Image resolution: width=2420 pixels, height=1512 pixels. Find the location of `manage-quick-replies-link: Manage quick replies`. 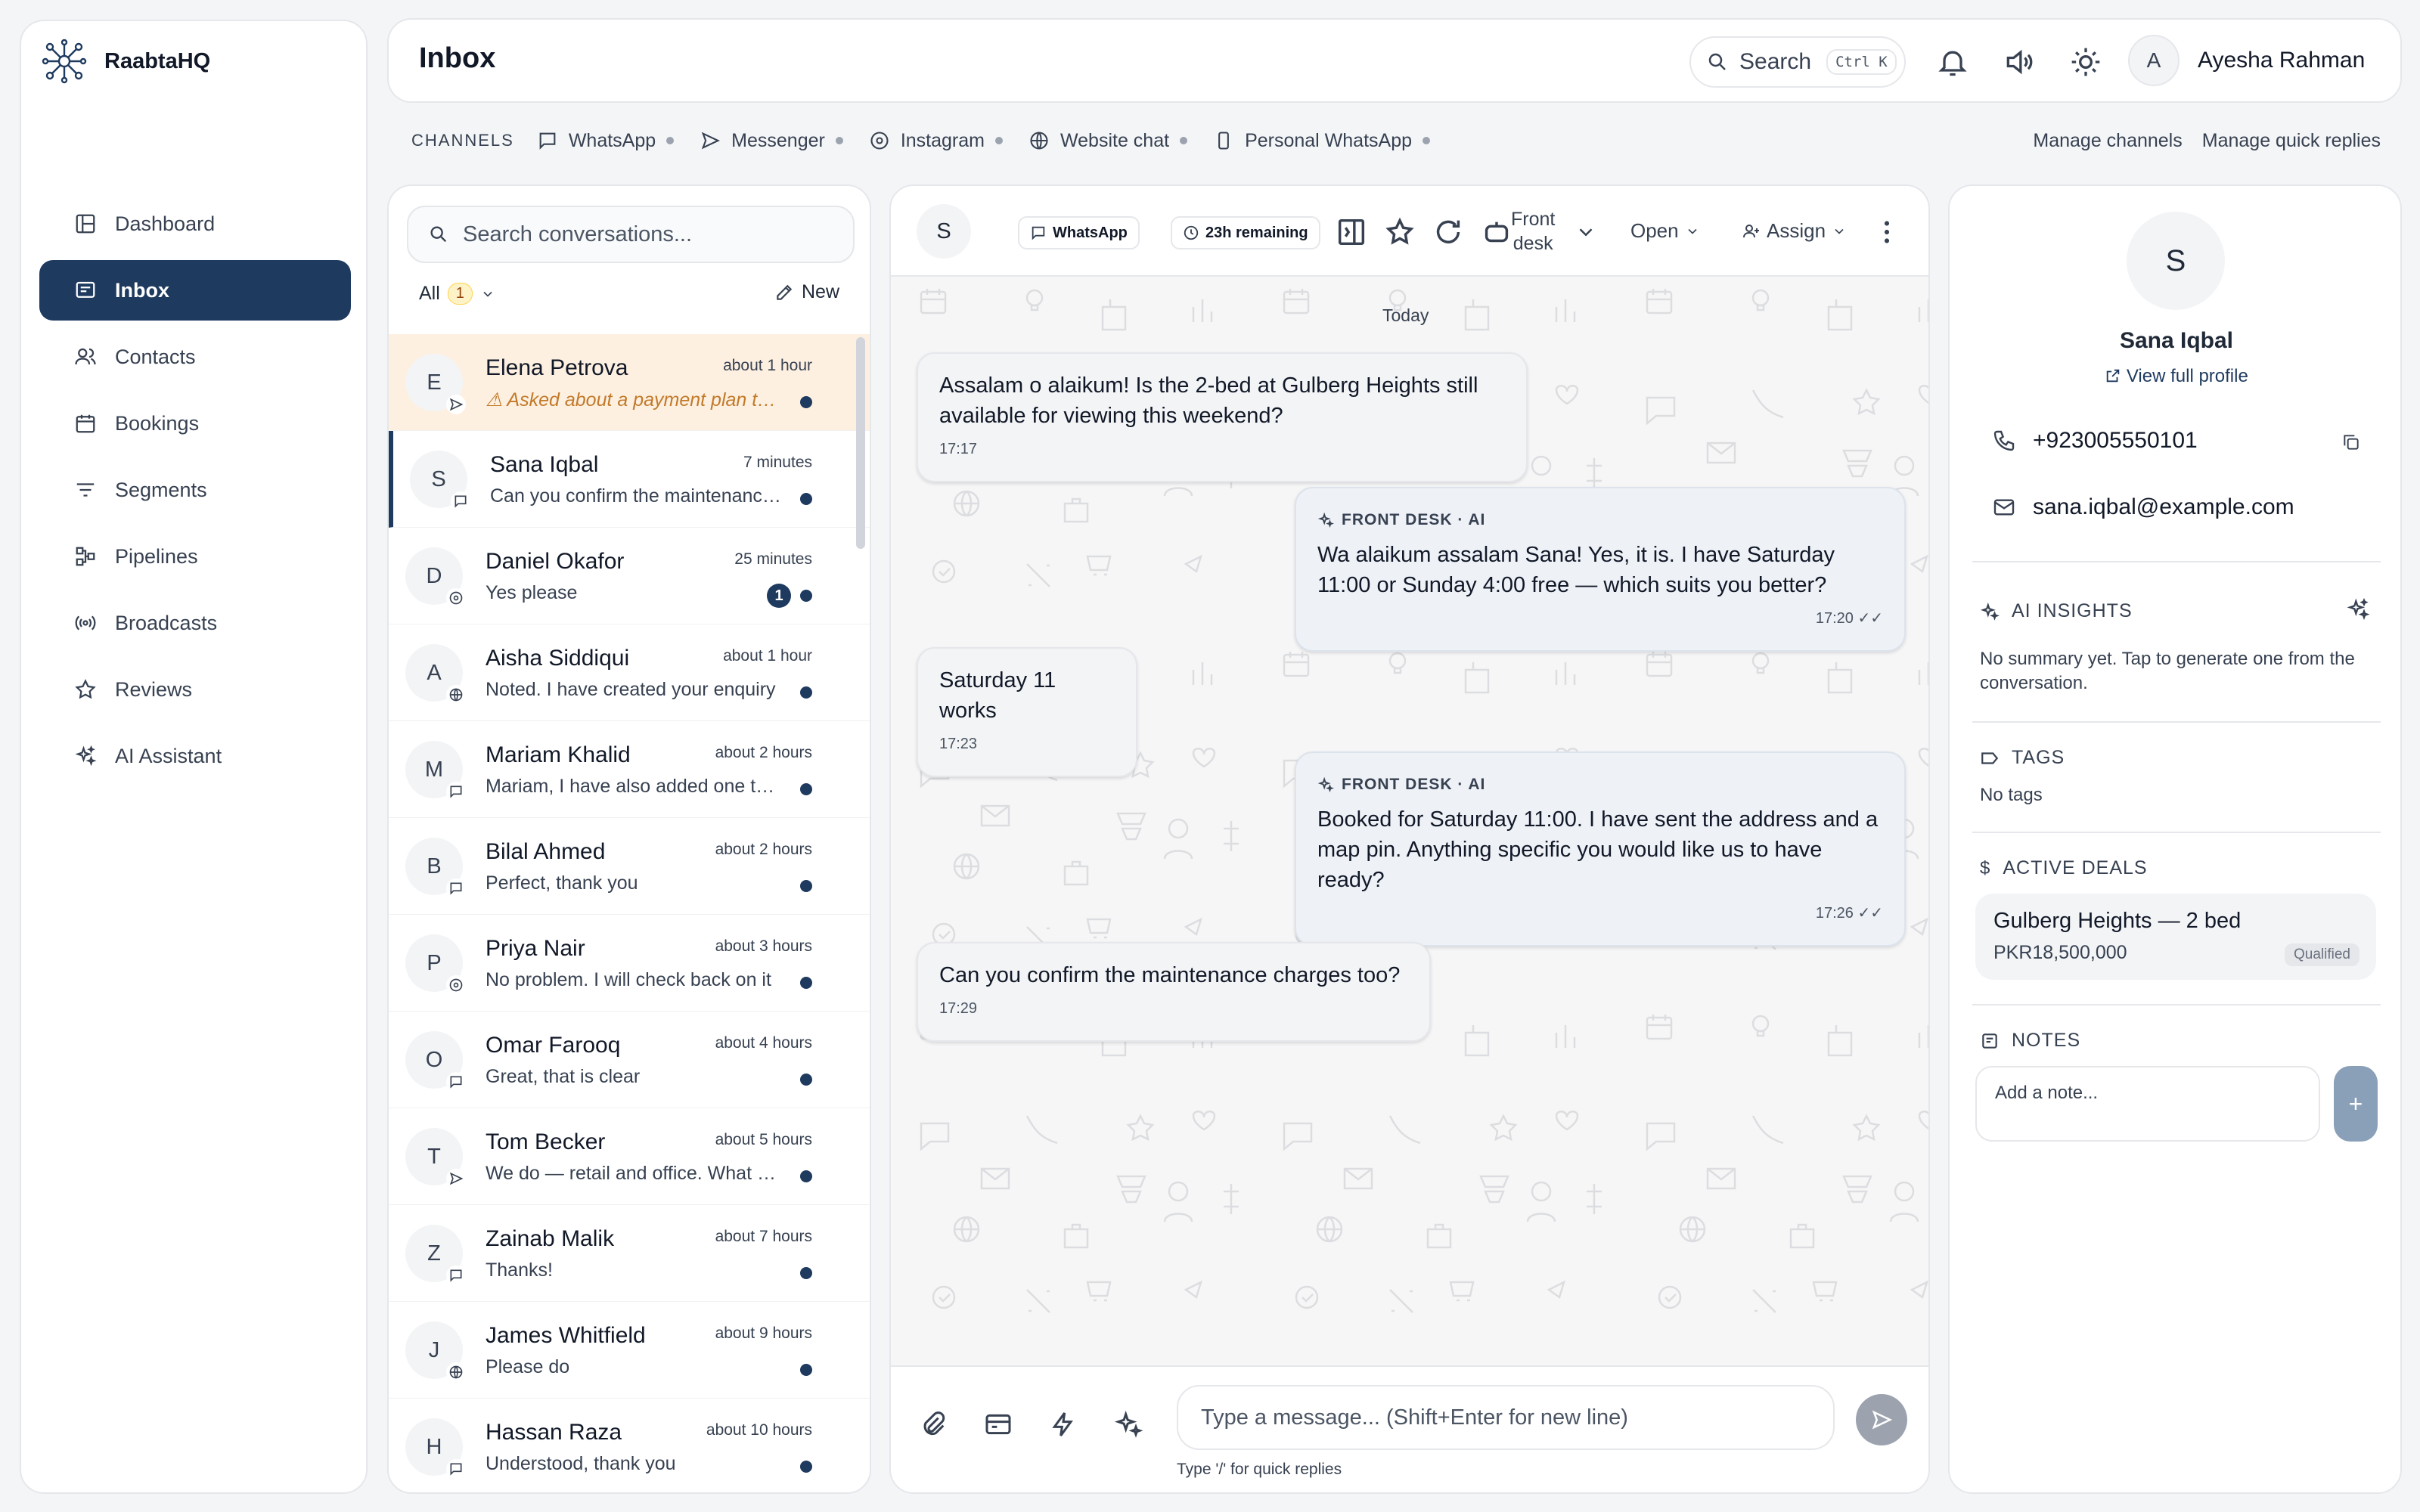

manage-quick-replies-link: Manage quick replies is located at coordinates (2291, 141).